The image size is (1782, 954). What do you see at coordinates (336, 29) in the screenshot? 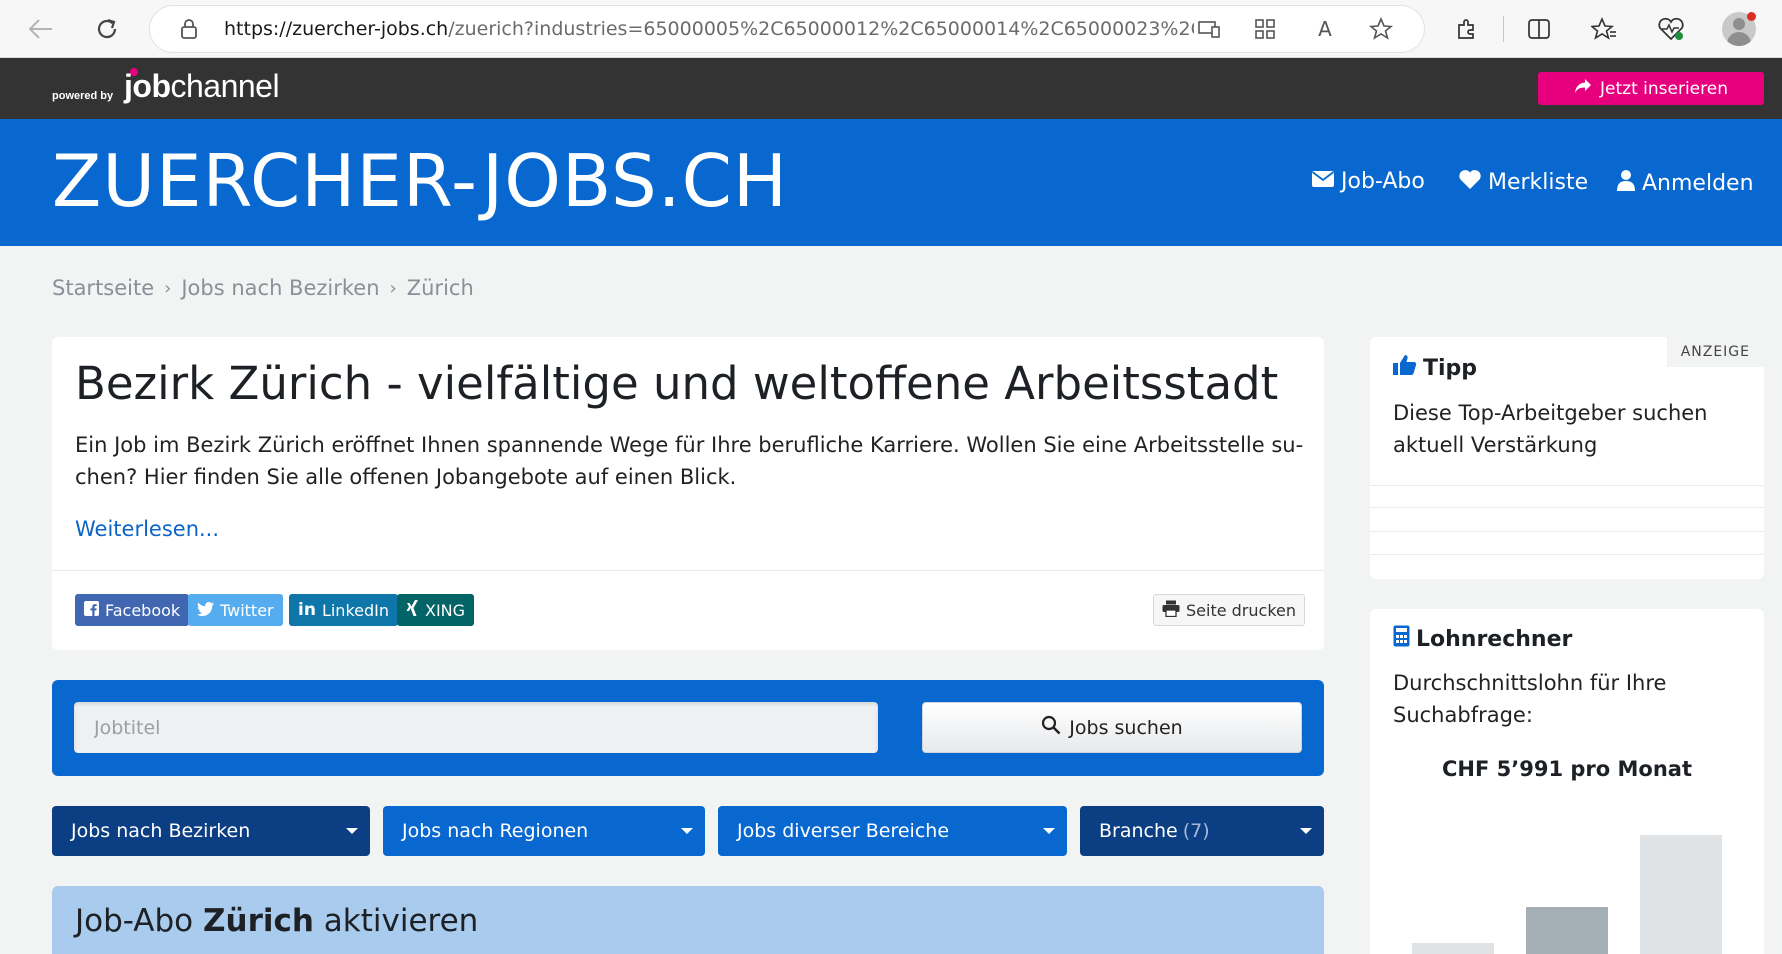
I see `url-host: https://zuercher-jobs.ch` at bounding box center [336, 29].